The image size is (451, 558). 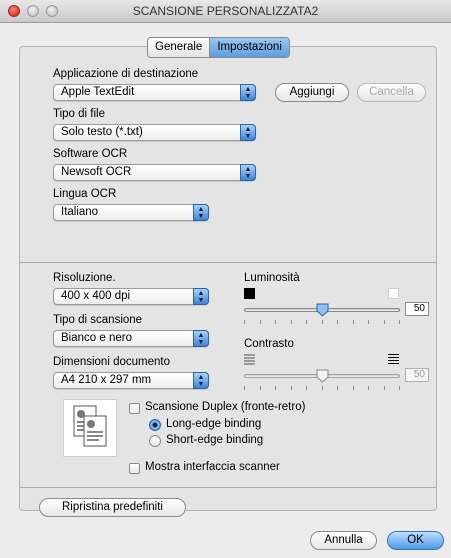 I want to click on short-edge-radio, so click(x=155, y=441).